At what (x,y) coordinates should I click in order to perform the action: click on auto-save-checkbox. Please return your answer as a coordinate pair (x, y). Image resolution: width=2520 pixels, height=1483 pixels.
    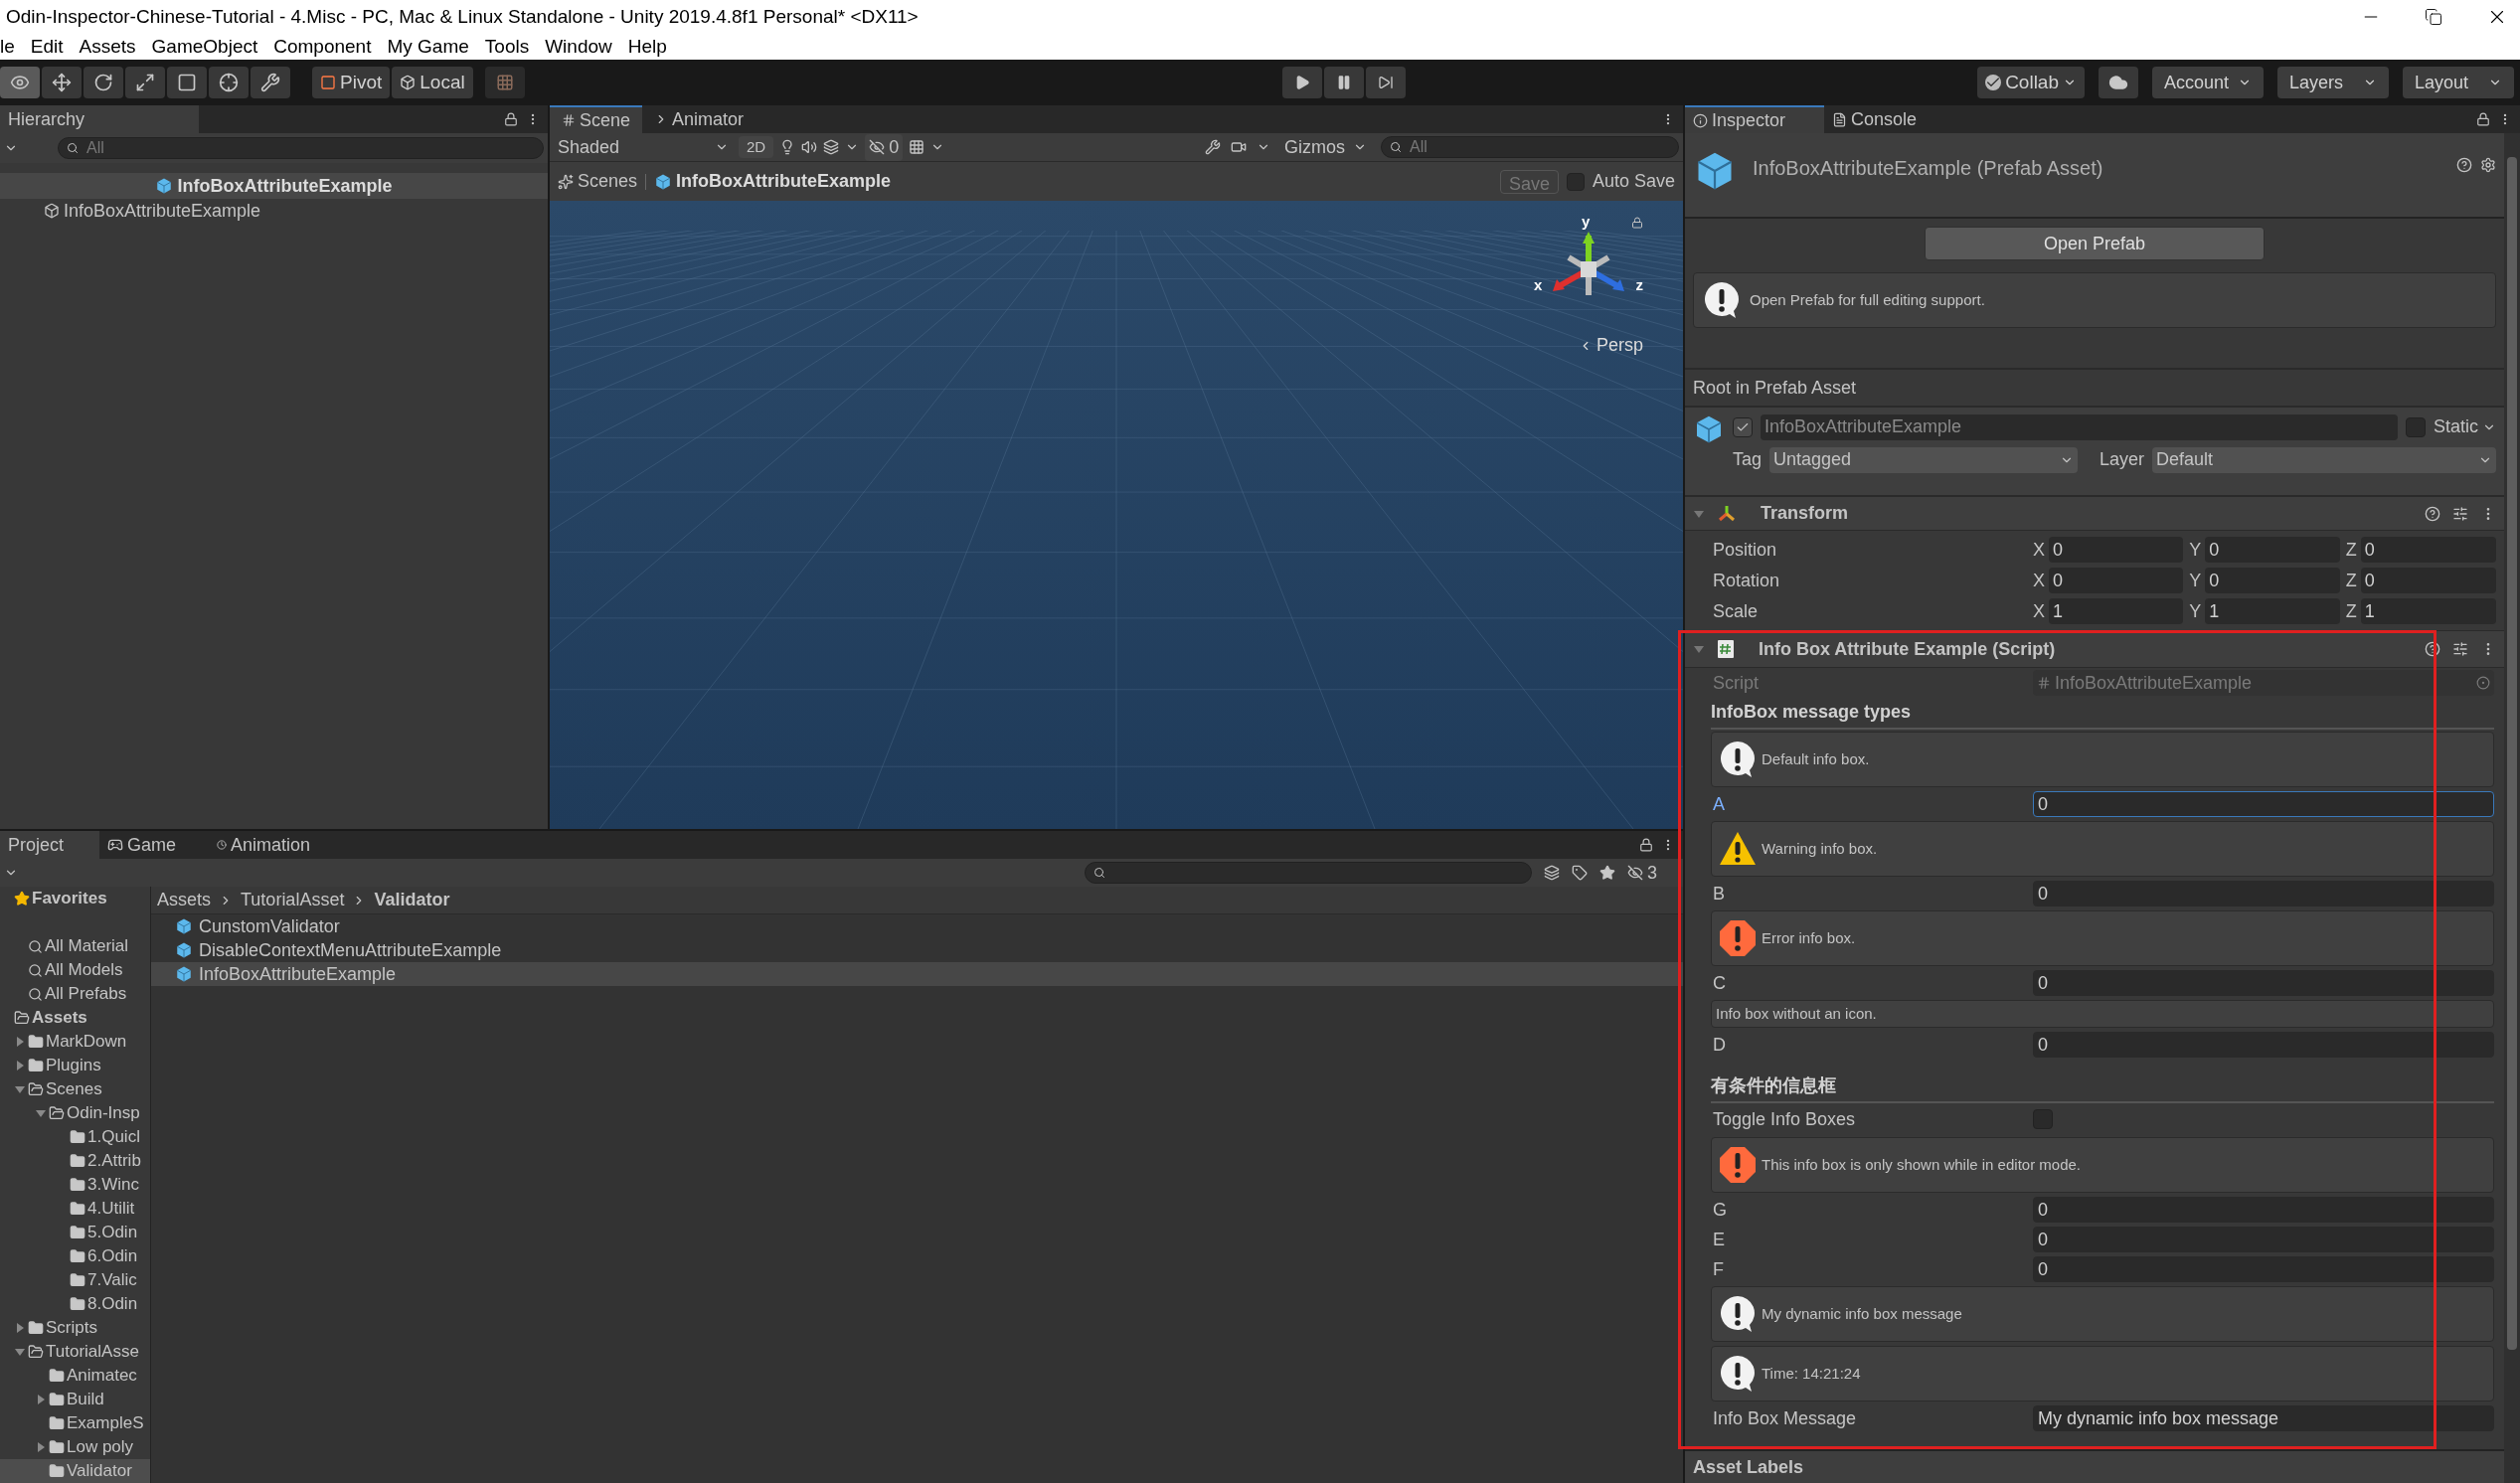
    Looking at the image, I should click on (1575, 182).